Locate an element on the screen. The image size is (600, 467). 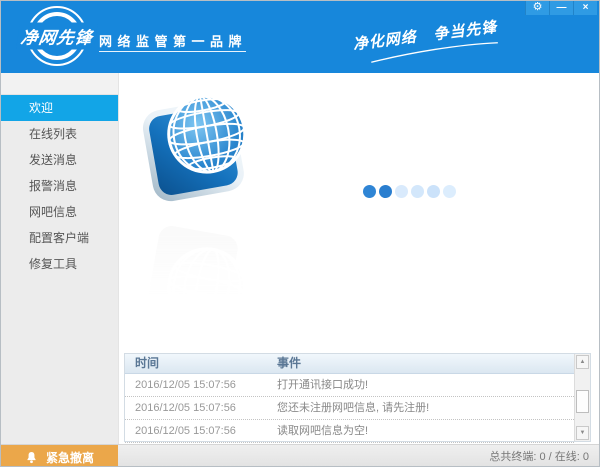
event-text: 您还未注册网吧信息, 请先注册! is located at coordinates (353, 408).